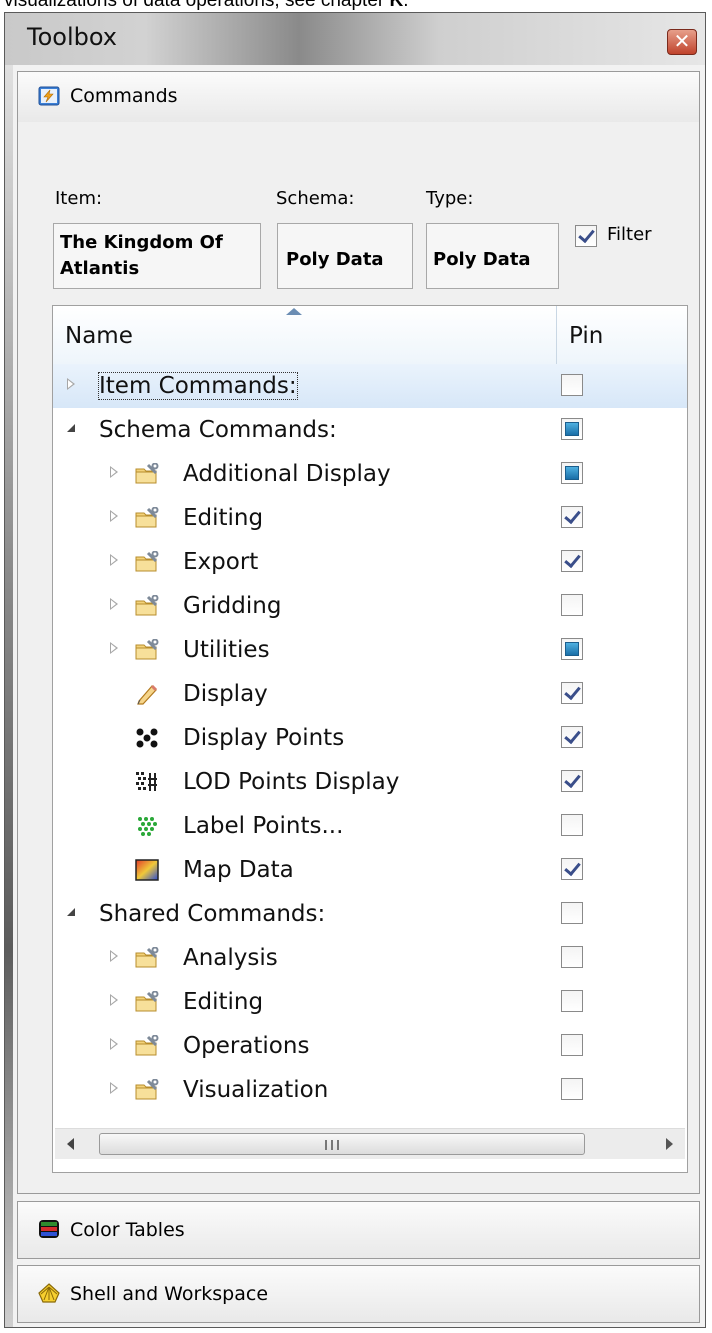 Image resolution: width=712 pixels, height=1333 pixels. What do you see at coordinates (370, 650) in the screenshot?
I see `tree-row: Utilities` at bounding box center [370, 650].